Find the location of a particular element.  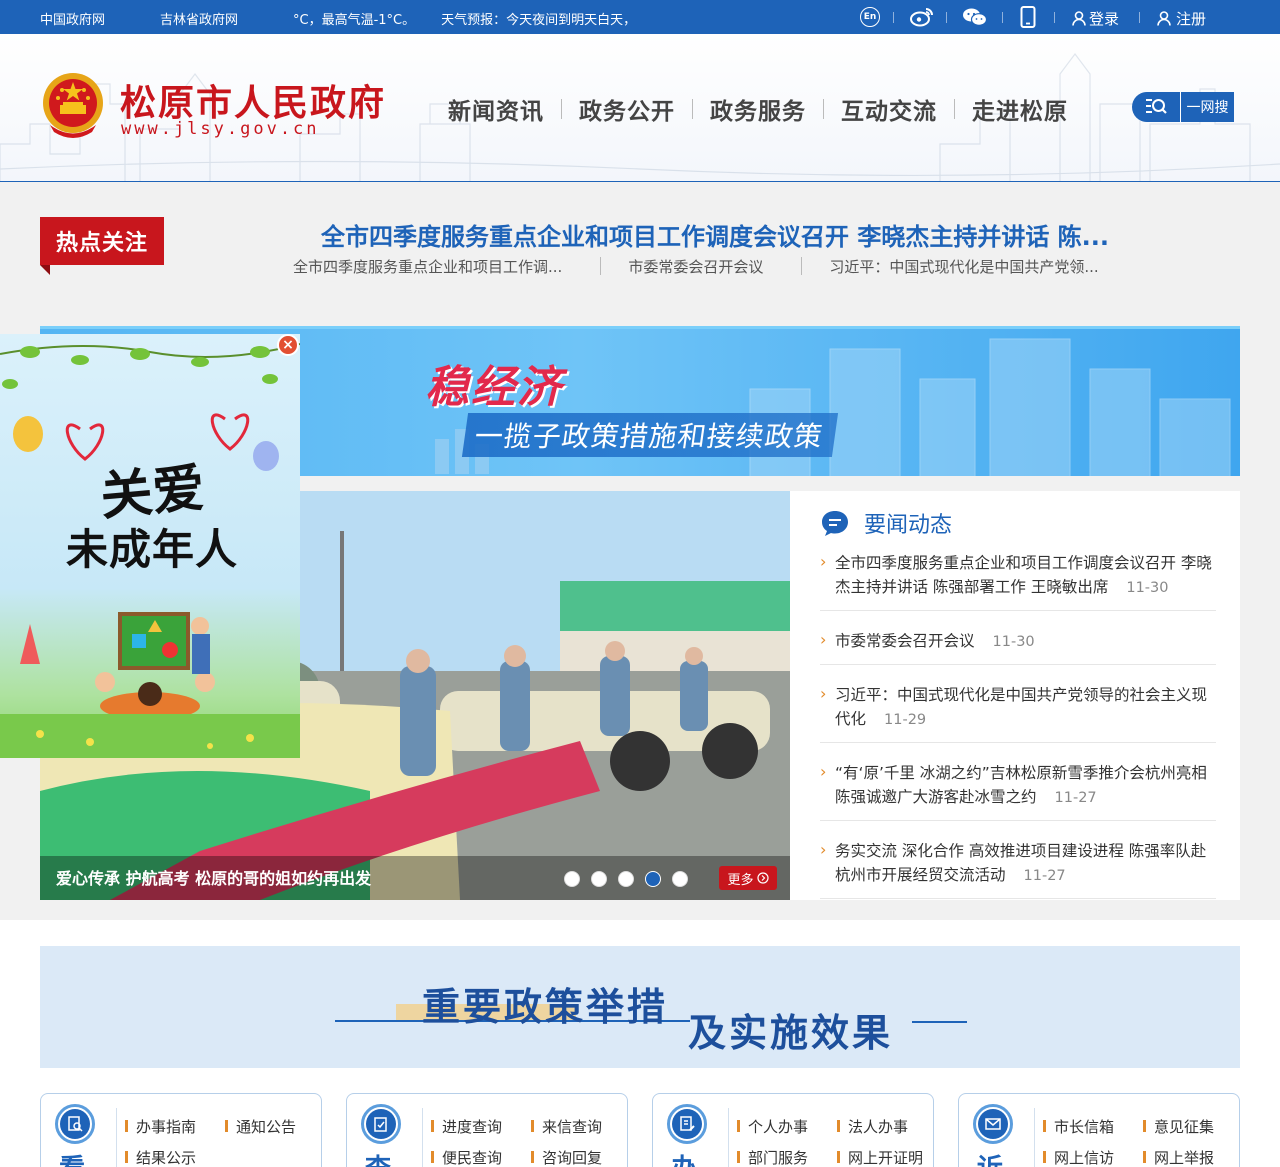

user-add-icon is located at coordinates (1164, 18).